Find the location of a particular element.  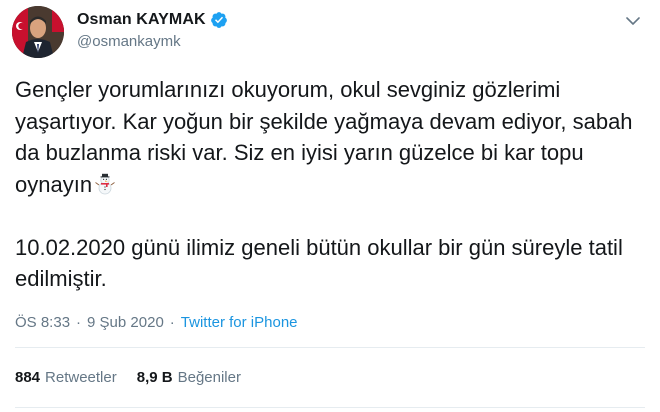

author-handle: @osmankaymk is located at coordinates (152, 41).